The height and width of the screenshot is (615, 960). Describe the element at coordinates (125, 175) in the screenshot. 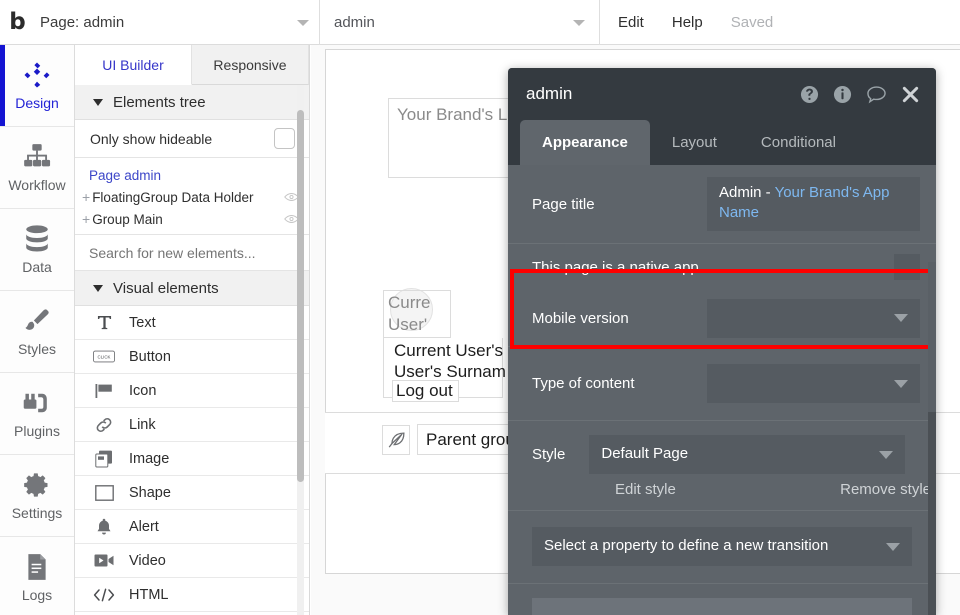

I see `tree-item-label: Page admin` at that location.